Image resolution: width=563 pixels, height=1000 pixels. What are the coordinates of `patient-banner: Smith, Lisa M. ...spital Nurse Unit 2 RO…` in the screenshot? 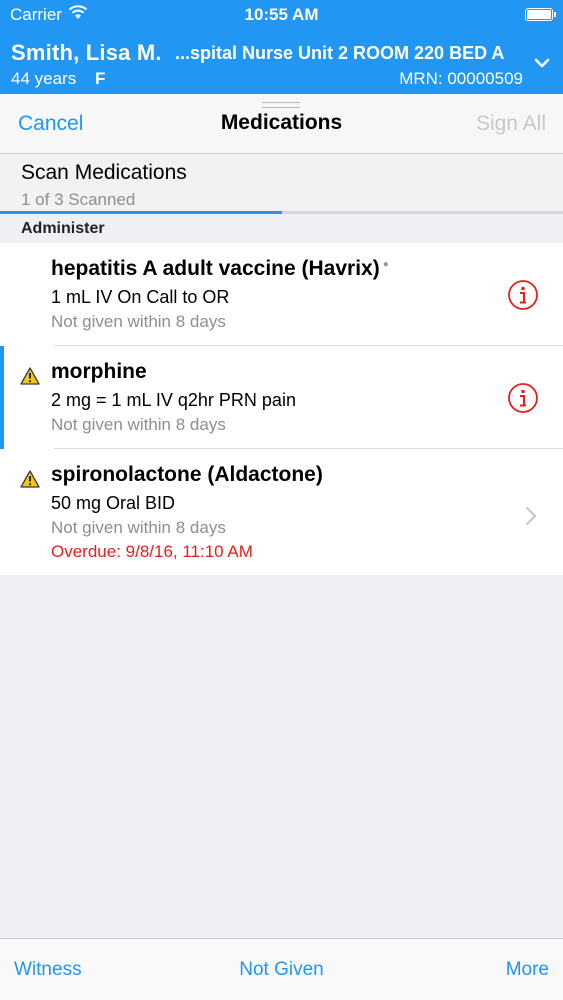 It's located at (281, 62).